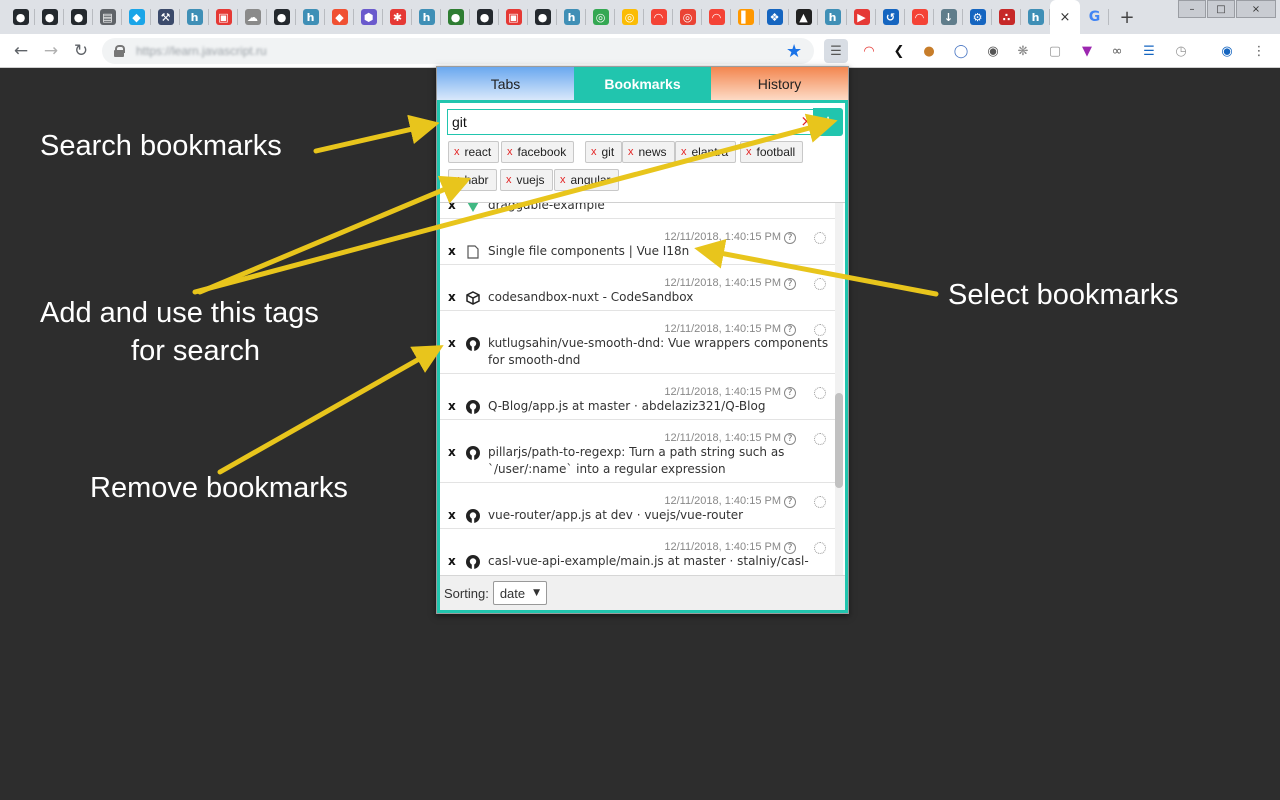 This screenshot has height=800, width=1280. What do you see at coordinates (107, 17) in the screenshot?
I see `browser-tab: ▤` at bounding box center [107, 17].